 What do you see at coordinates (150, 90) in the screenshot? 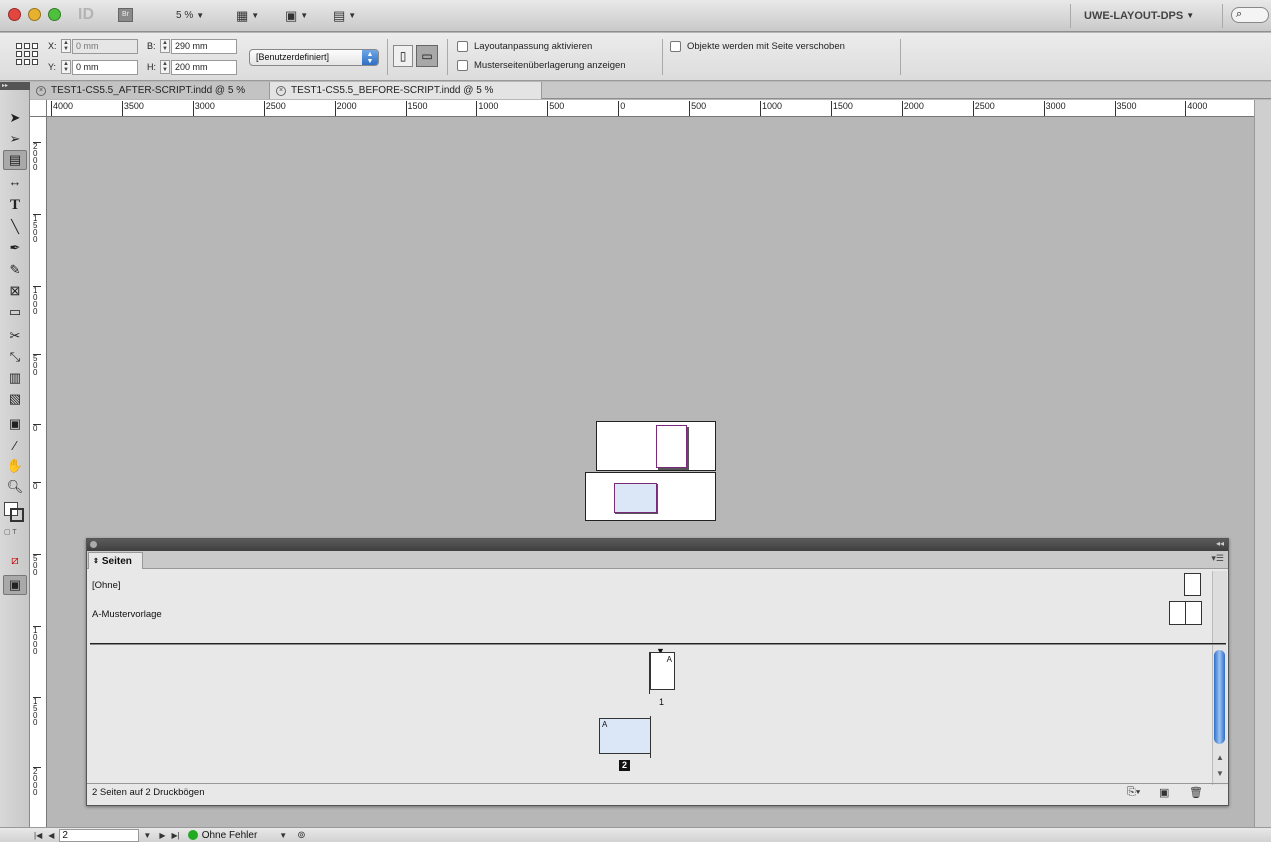
I see `tab-after-script: × TEST1-CS5.5_AFTER-SCRIPT.indd @ 5 %` at bounding box center [150, 90].